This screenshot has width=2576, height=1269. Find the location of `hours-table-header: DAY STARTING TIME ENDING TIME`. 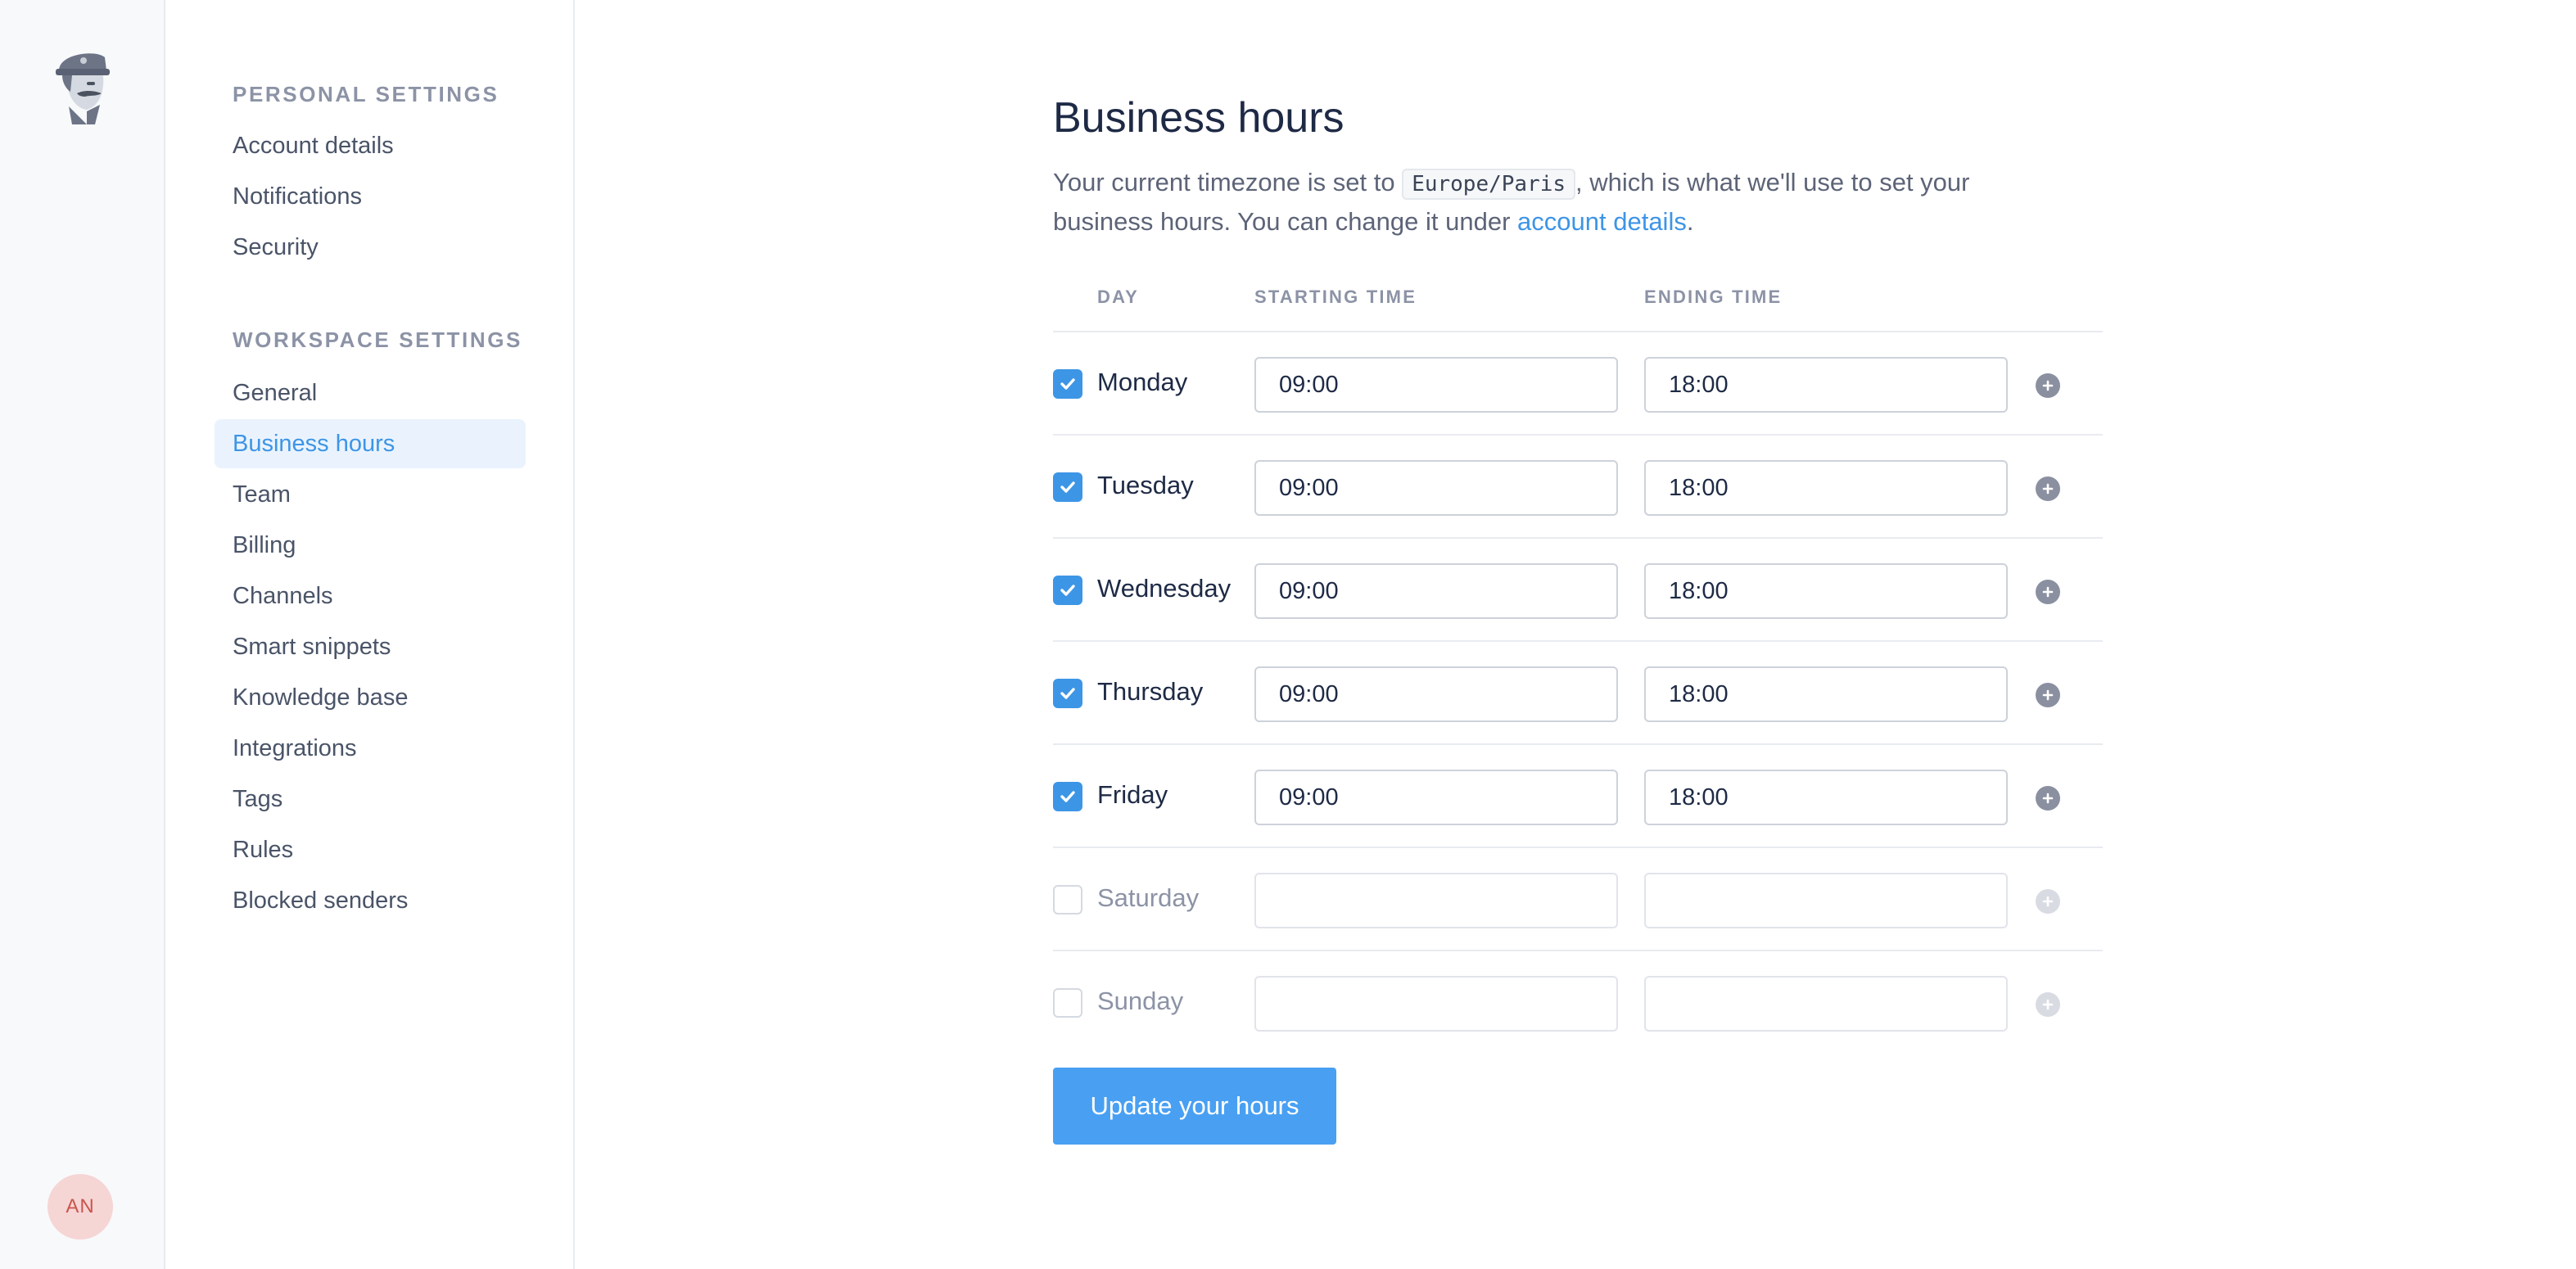

hours-table-header: DAY STARTING TIME ENDING TIME is located at coordinates (1578, 309).